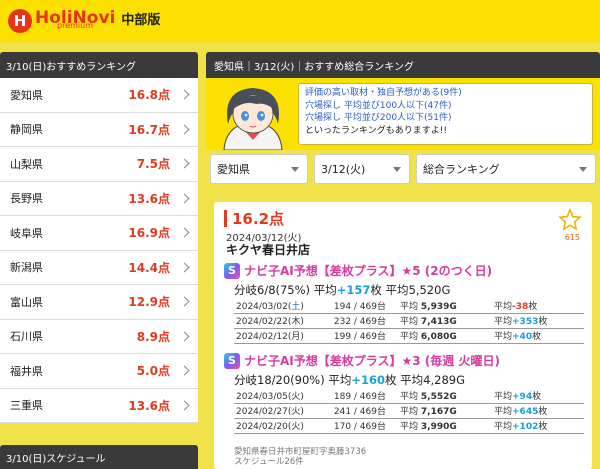 Image resolution: width=600 pixels, height=469 pixels. I want to click on history-row: 2024/02/22(木) 232 / 469台 平均 7,413G 平均+353枚, so click(409, 321).